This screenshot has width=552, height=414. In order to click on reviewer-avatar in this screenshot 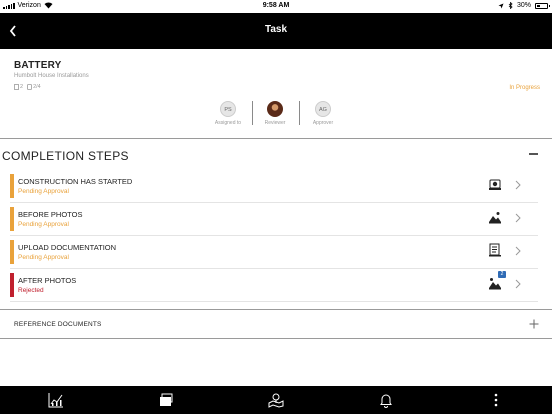, I will do `click(275, 109)`.